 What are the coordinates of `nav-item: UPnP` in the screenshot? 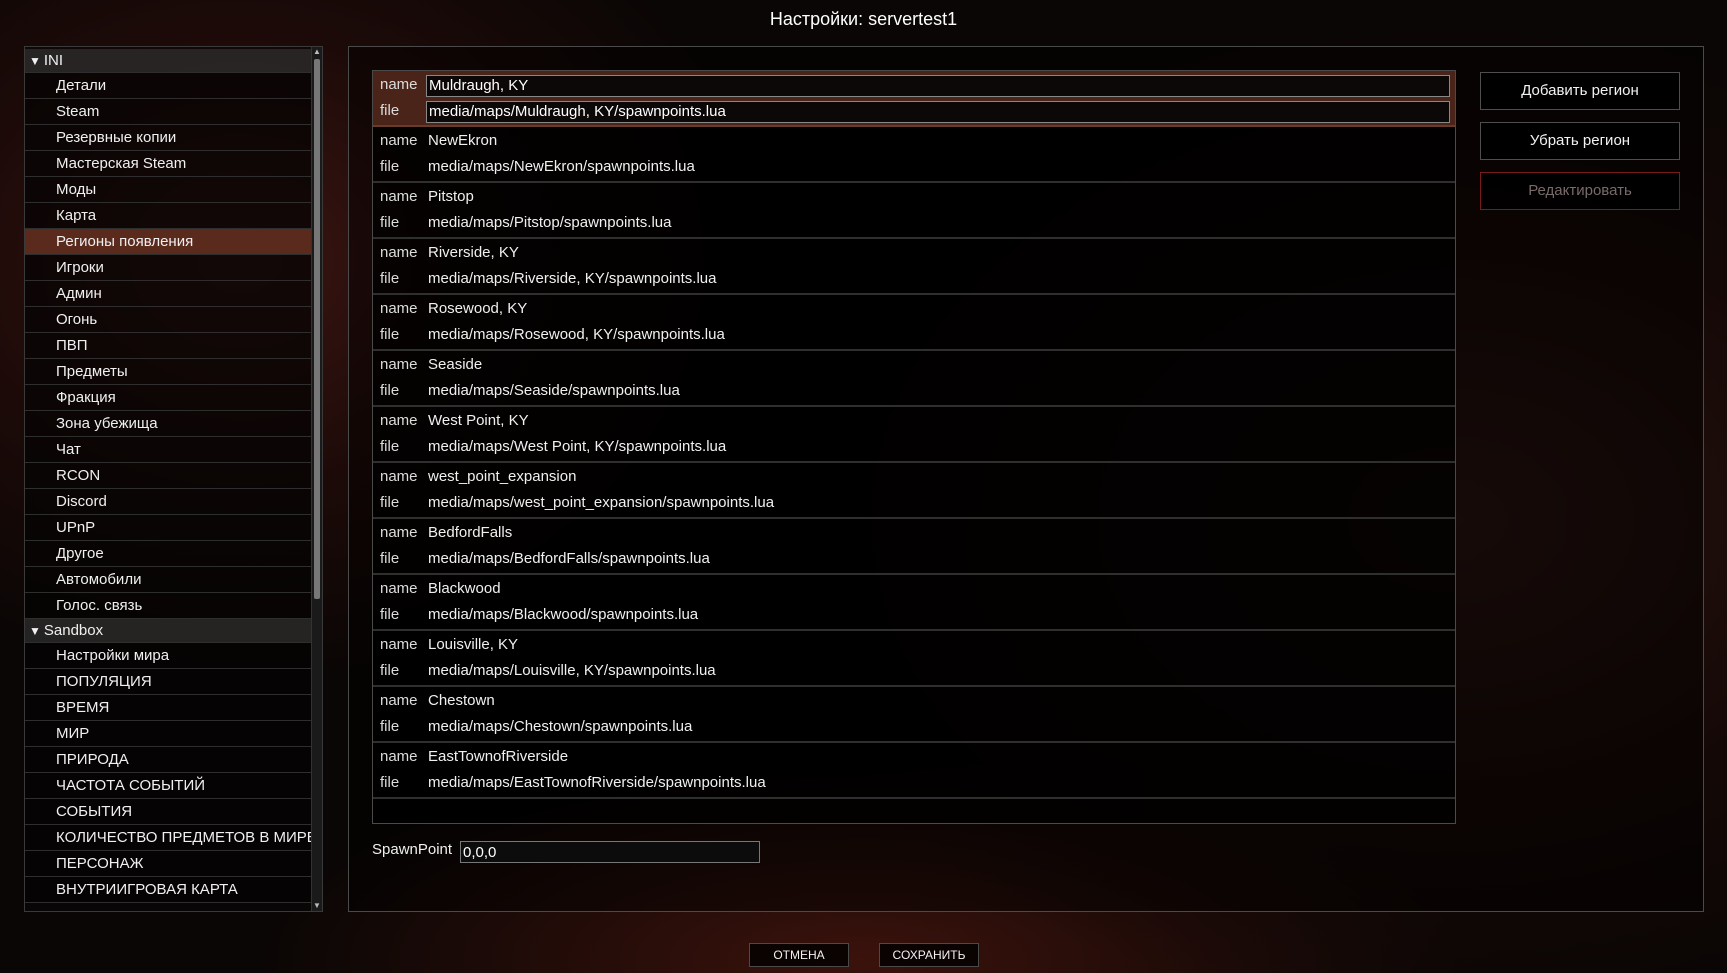 It's located at (168, 528).